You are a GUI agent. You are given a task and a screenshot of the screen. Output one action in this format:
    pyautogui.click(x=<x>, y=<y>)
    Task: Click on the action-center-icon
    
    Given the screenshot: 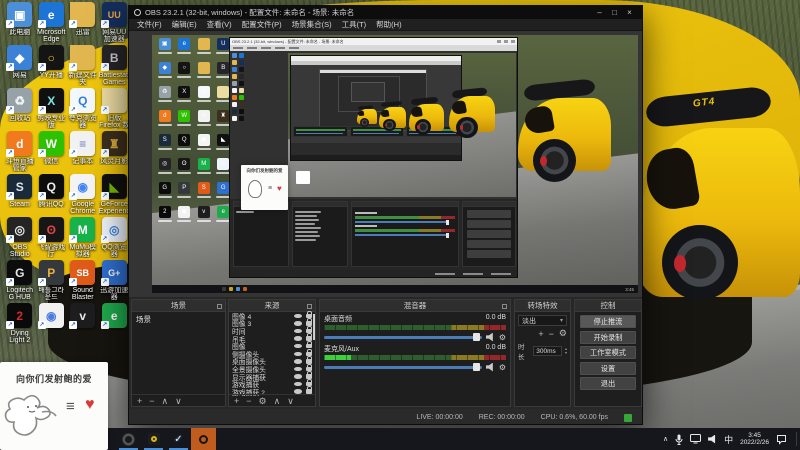 What is the action you would take?
    pyautogui.click(x=781, y=439)
    